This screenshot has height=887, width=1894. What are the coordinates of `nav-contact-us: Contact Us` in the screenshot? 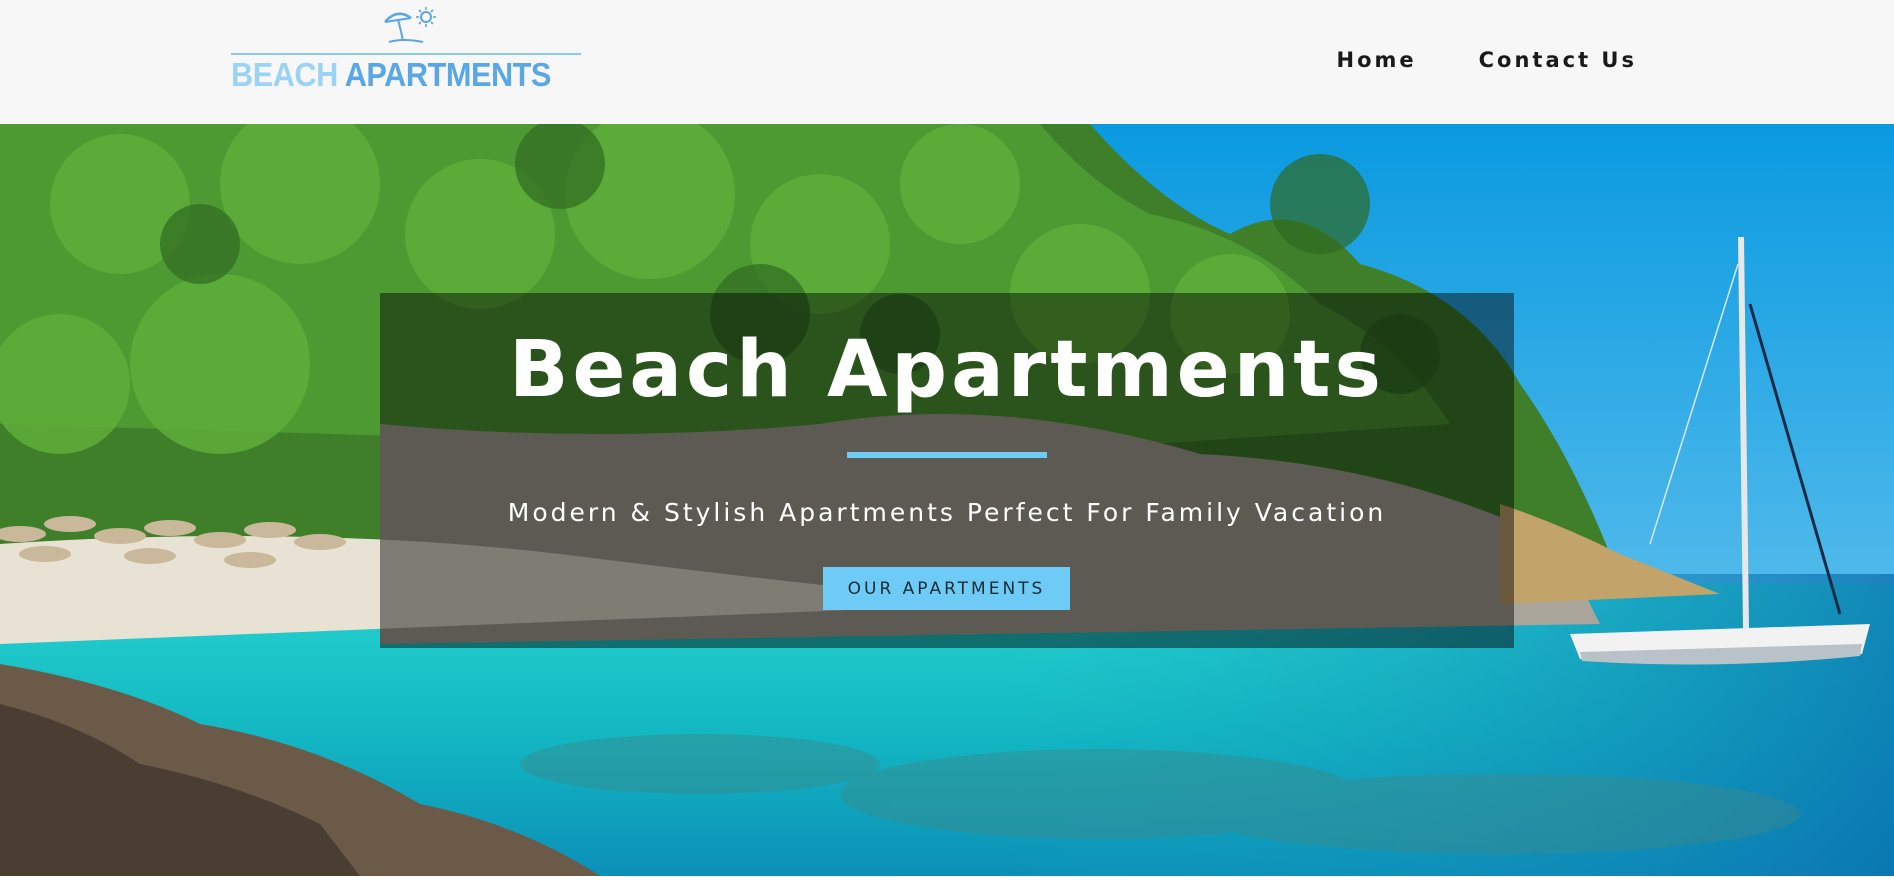 It's located at (1558, 60).